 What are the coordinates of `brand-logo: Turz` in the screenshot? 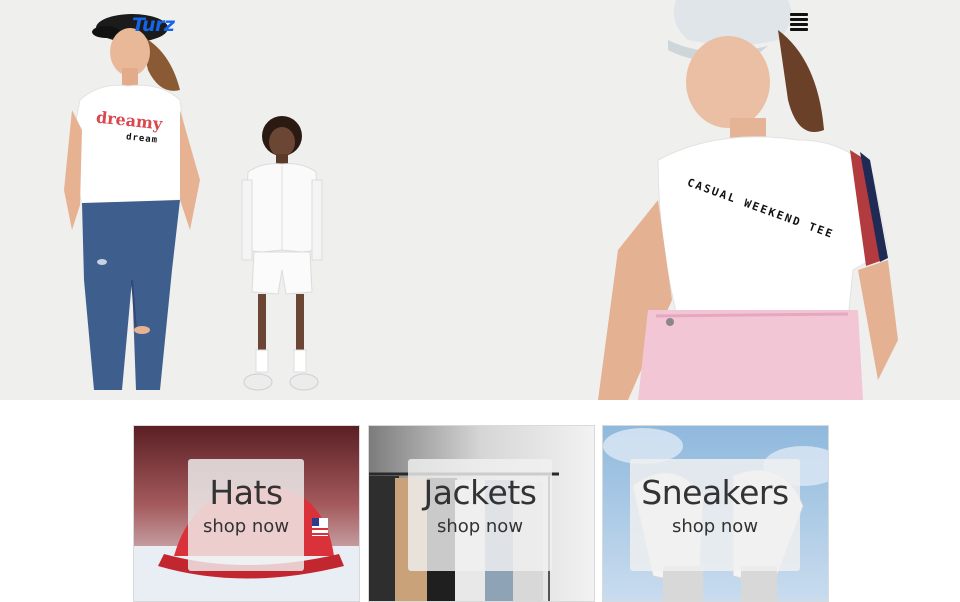 It's located at (153, 25).